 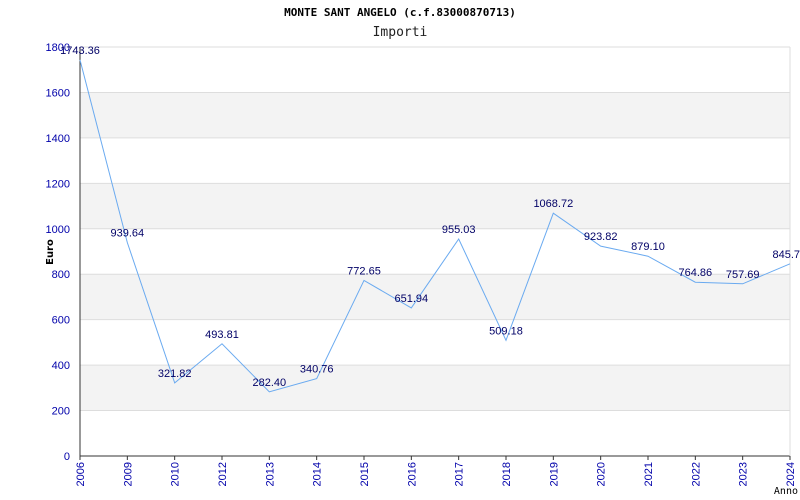 What do you see at coordinates (61, 412) in the screenshot?
I see `y-tick-label: 200` at bounding box center [61, 412].